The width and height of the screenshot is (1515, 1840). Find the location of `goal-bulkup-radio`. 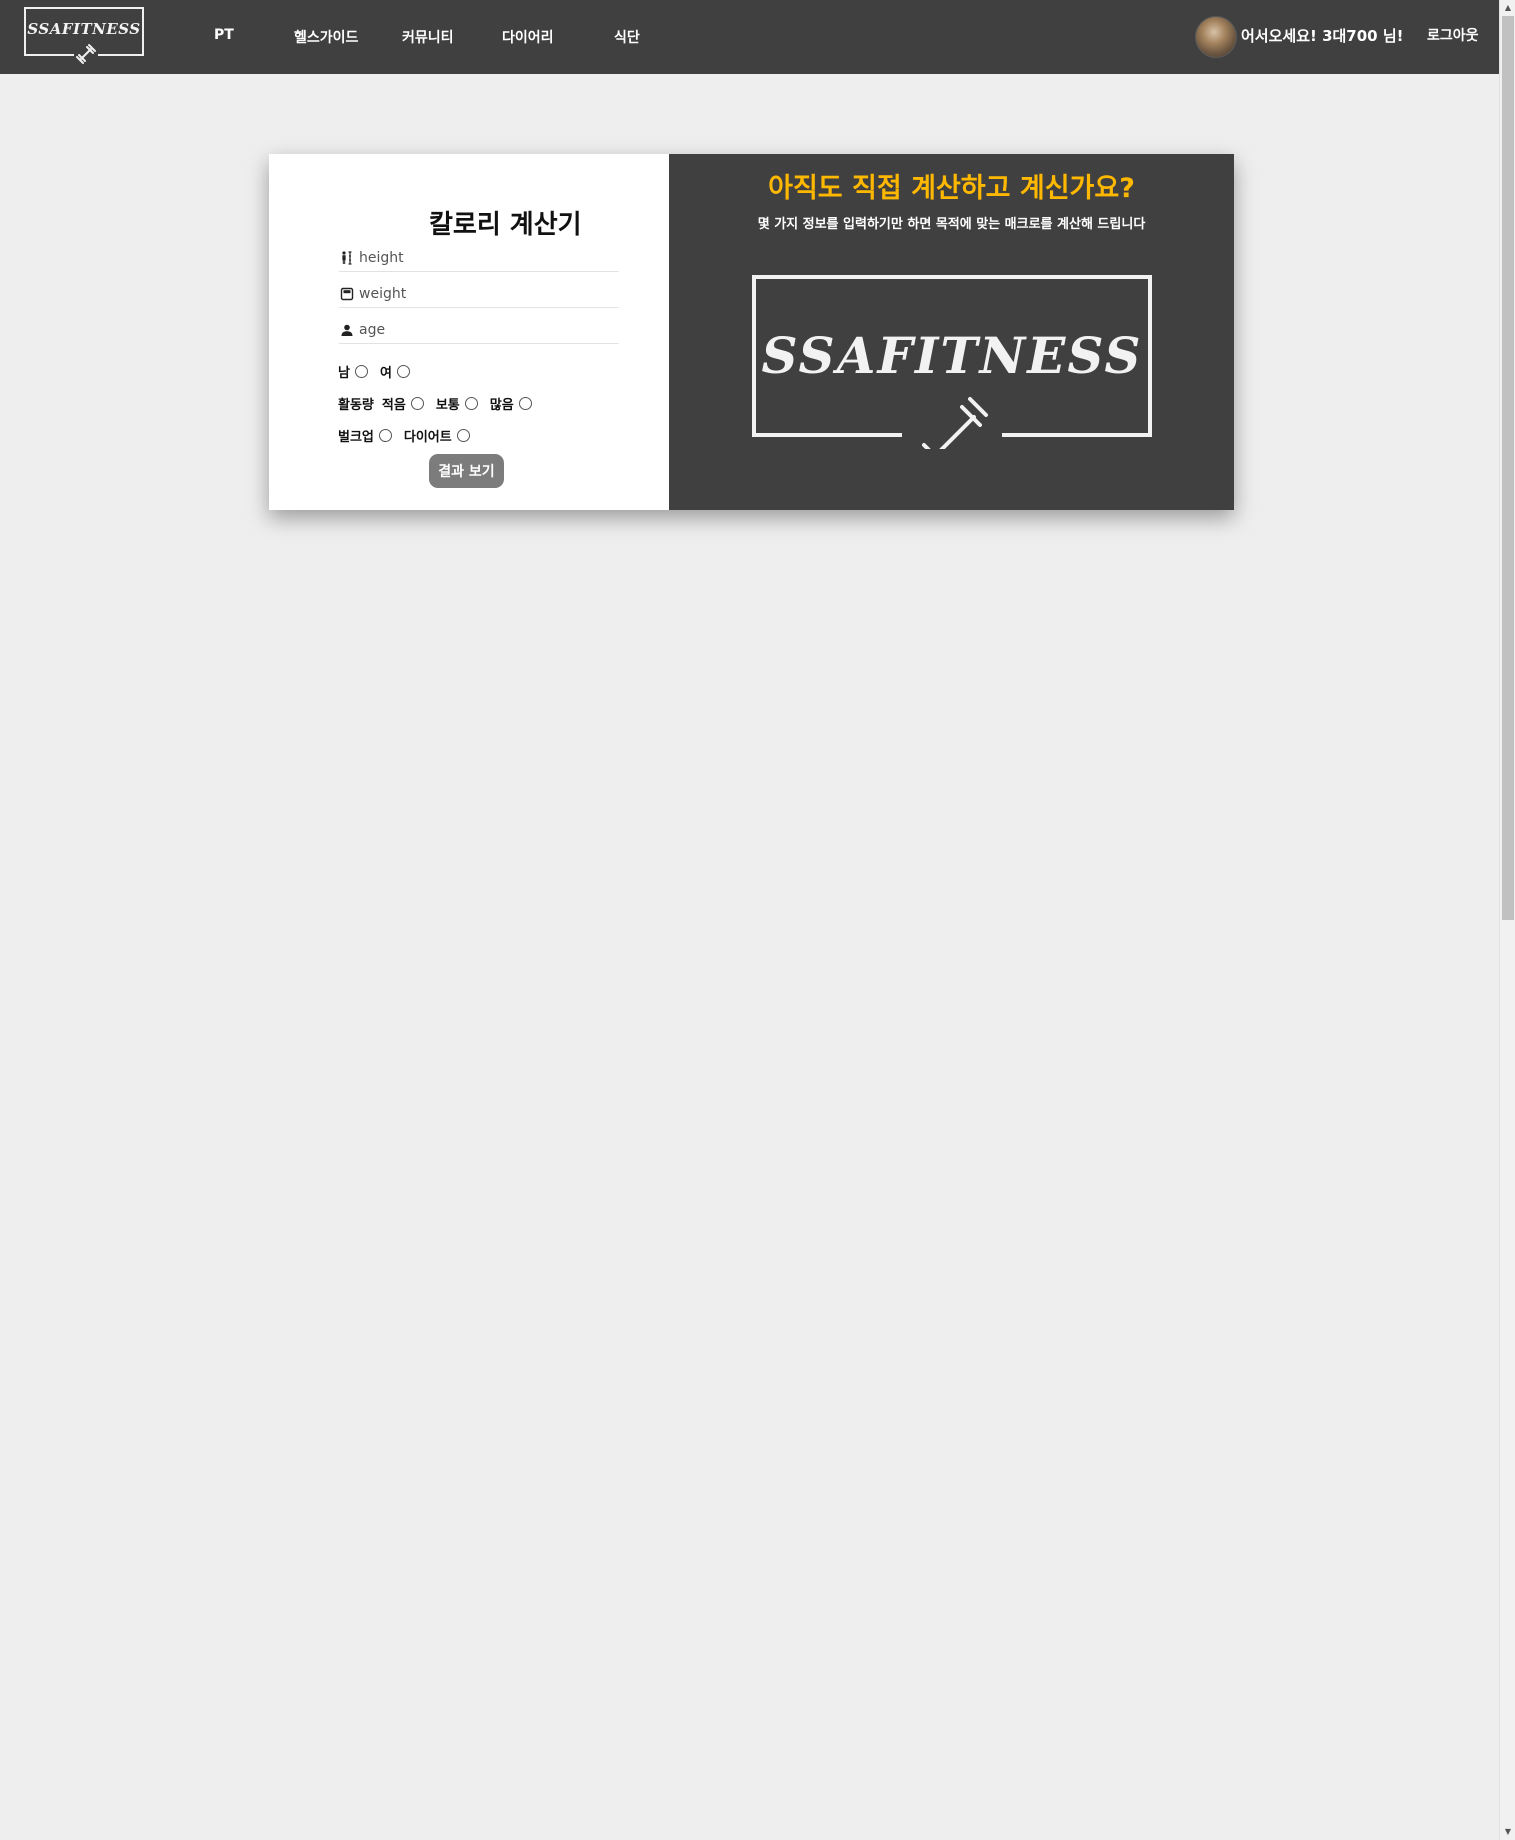

goal-bulkup-radio is located at coordinates (385, 435).